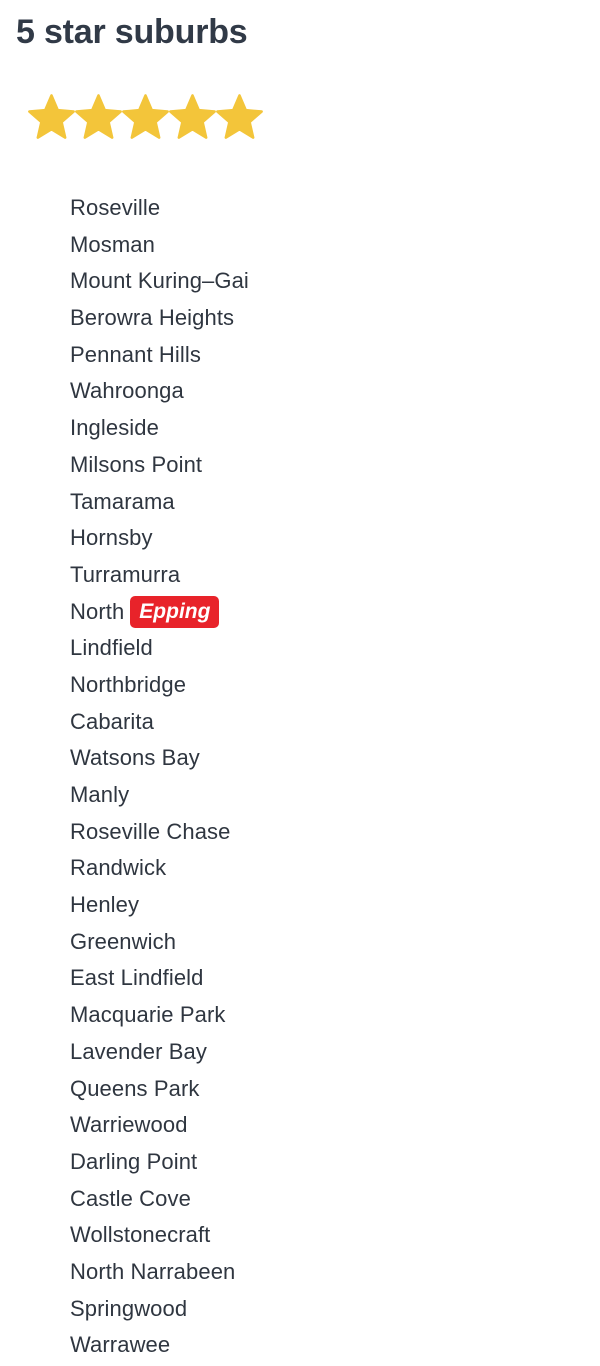 The image size is (600, 1366). Describe the element at coordinates (123, 941) in the screenshot. I see `list-item-label: Greenwich` at that location.